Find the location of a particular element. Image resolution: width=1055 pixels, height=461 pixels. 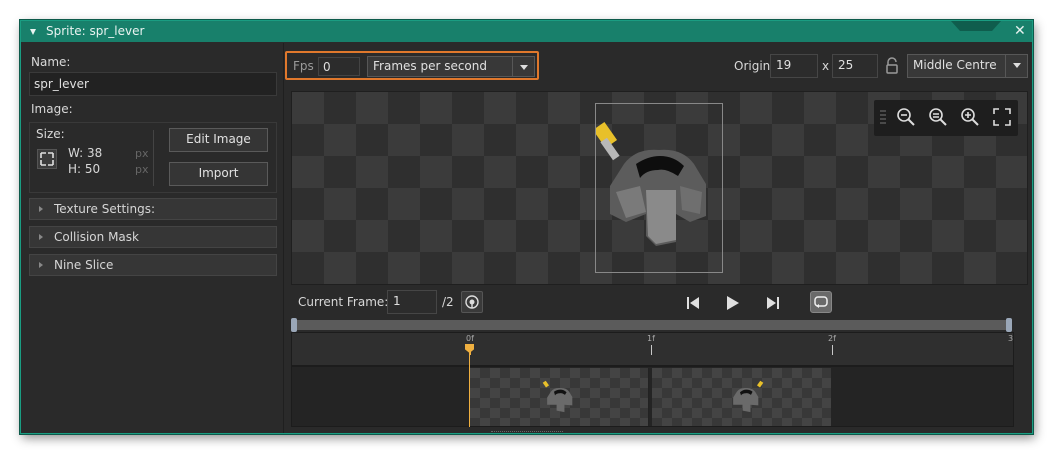

edit-image-button: Edit Image is located at coordinates (218, 140).